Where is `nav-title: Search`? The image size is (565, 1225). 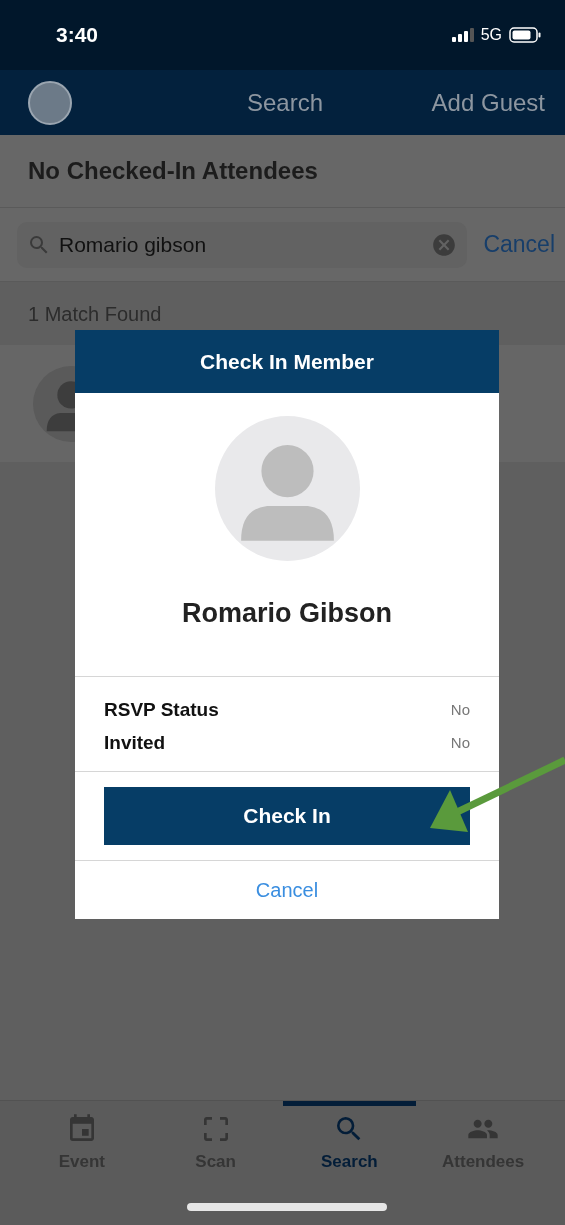
nav-title: Search is located at coordinates (285, 102).